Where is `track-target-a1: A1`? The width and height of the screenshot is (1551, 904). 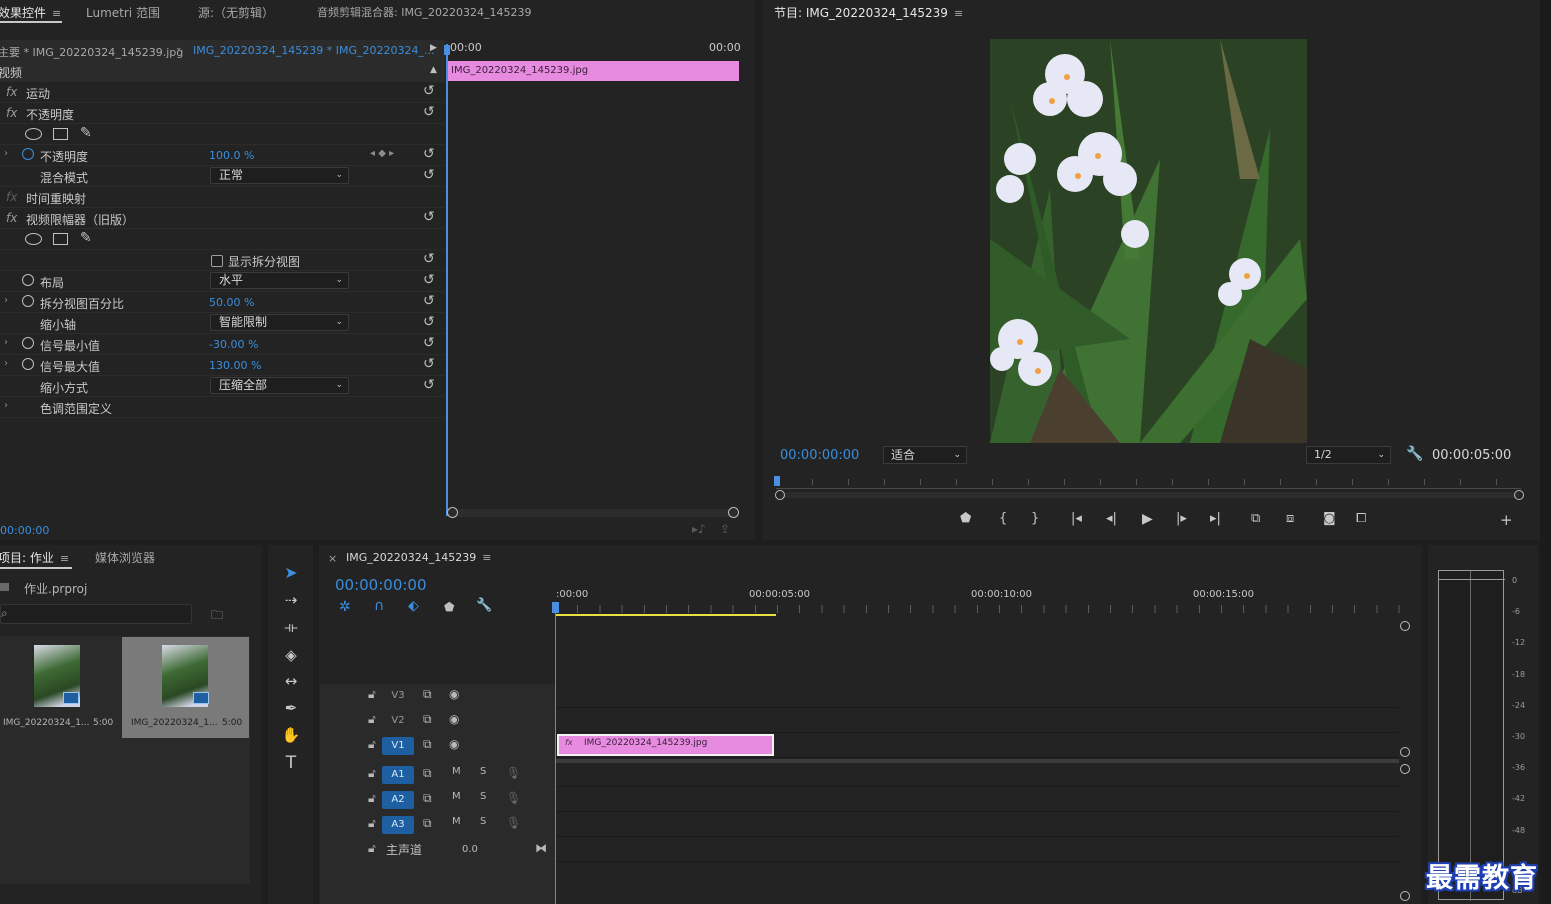
track-target-a1: A1 is located at coordinates (398, 775).